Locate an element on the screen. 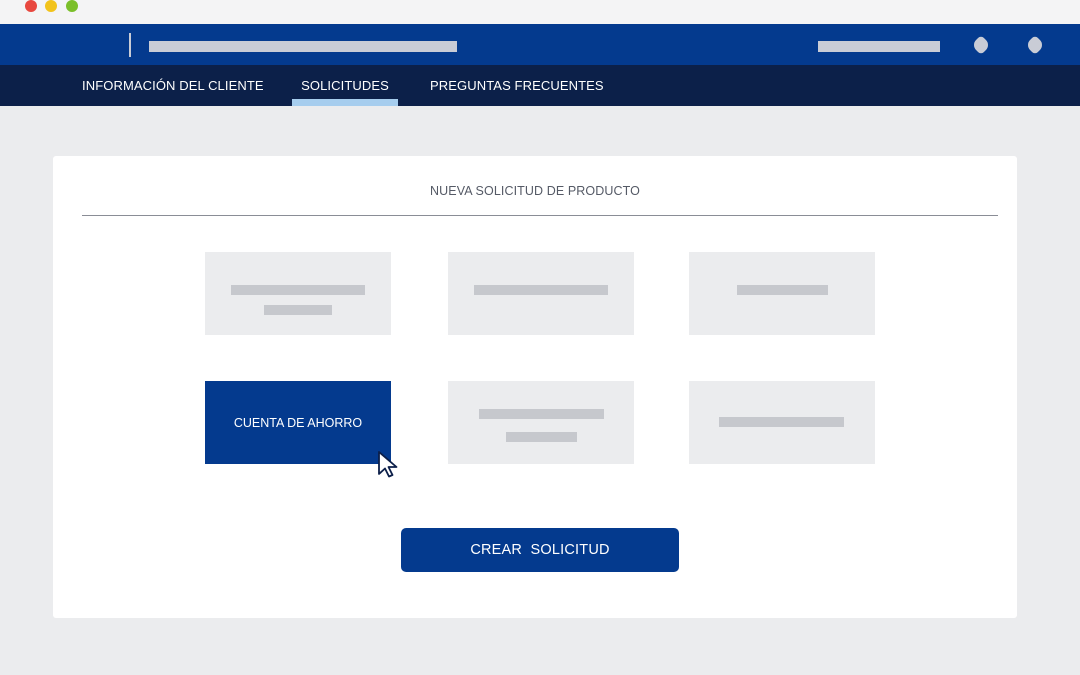  tab-informacion-del-cliente: INFORMACIÓN DEL CLIENTE is located at coordinates (173, 85).